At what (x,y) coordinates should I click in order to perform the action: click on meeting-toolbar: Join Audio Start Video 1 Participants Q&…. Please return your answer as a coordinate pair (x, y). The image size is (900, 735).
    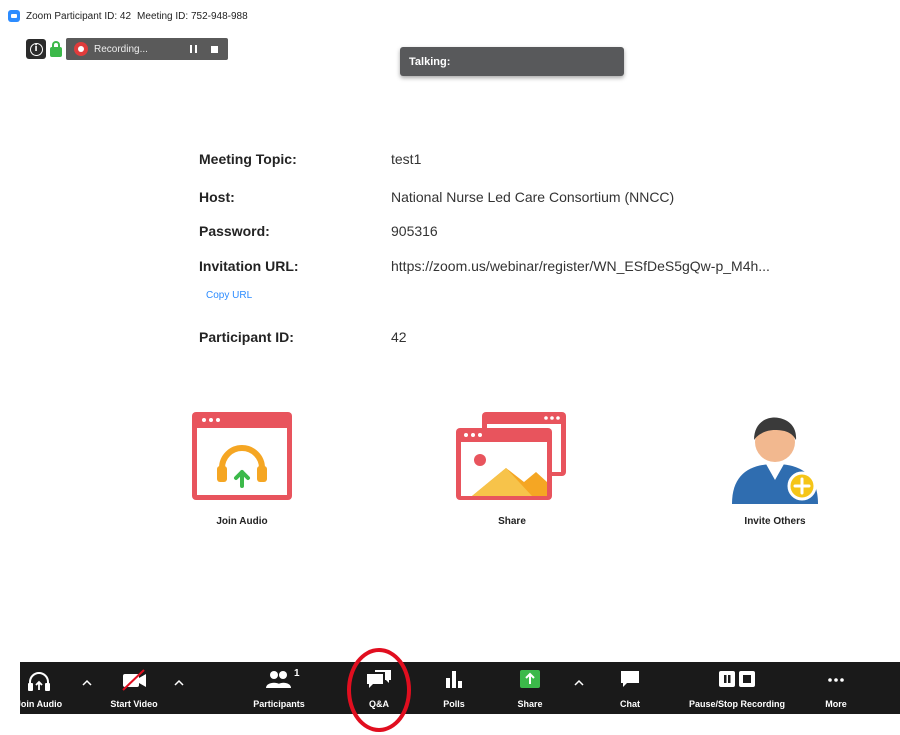
    Looking at the image, I should click on (458, 688).